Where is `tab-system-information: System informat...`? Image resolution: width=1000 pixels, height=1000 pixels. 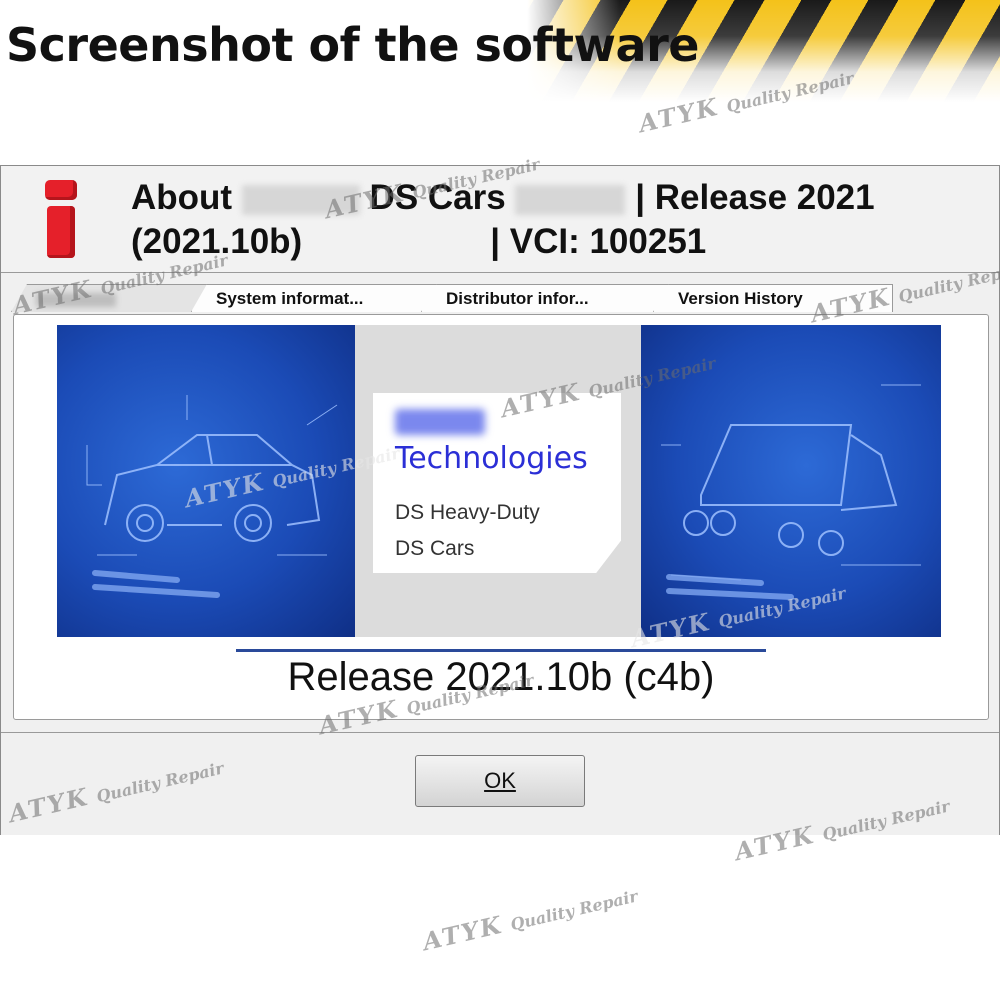
tab-system-information: System informat... is located at coordinates (316, 298).